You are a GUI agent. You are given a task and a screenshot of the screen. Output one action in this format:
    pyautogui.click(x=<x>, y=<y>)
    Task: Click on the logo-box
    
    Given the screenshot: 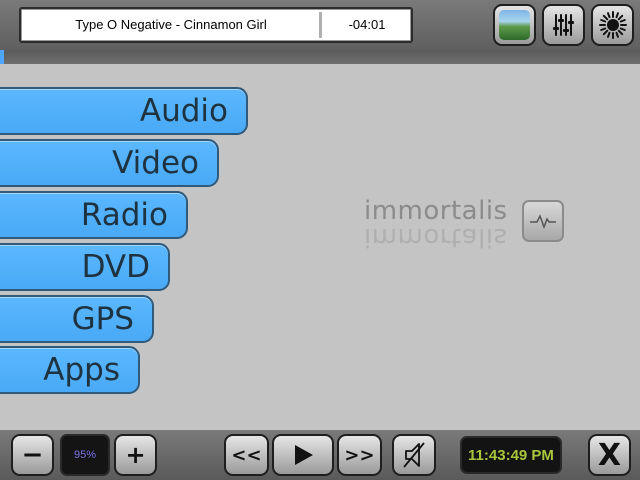 What is the action you would take?
    pyautogui.click(x=543, y=221)
    